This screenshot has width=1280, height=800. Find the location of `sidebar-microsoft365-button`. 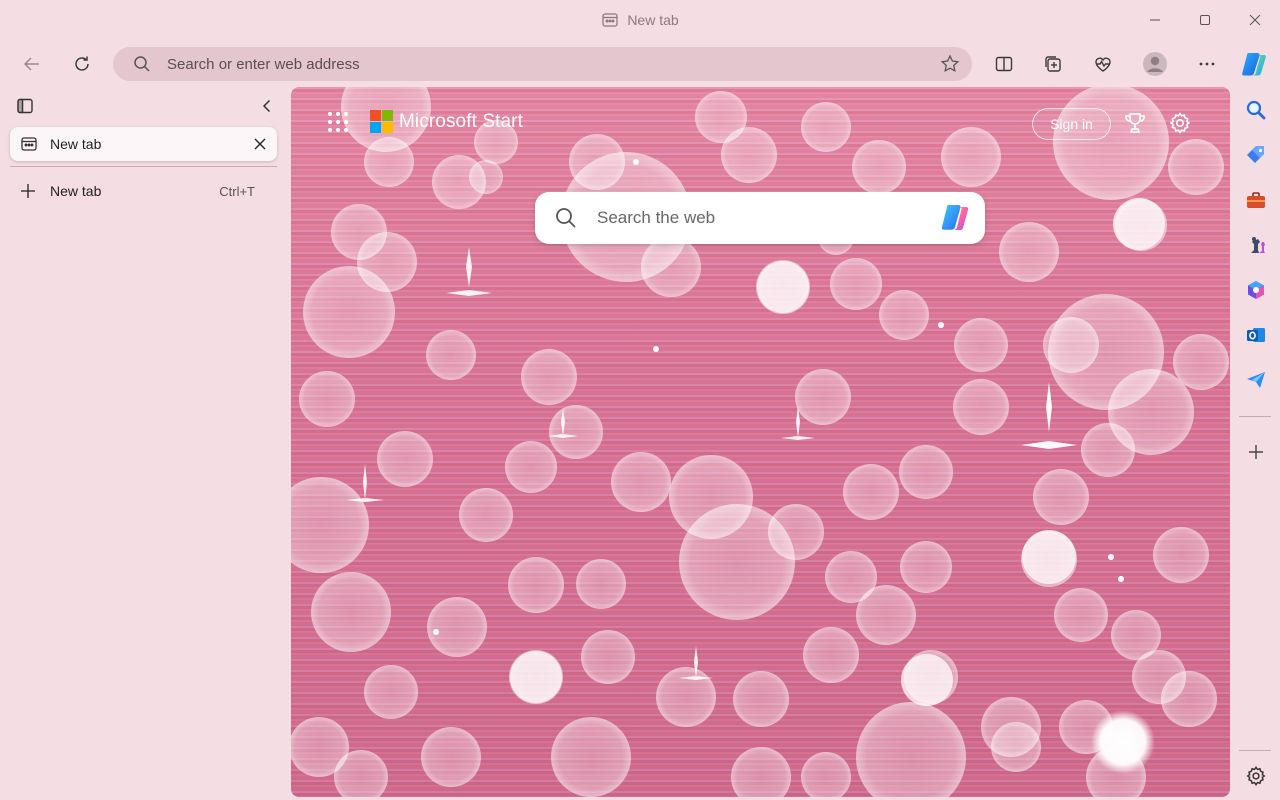

sidebar-microsoft365-button is located at coordinates (1256, 290).